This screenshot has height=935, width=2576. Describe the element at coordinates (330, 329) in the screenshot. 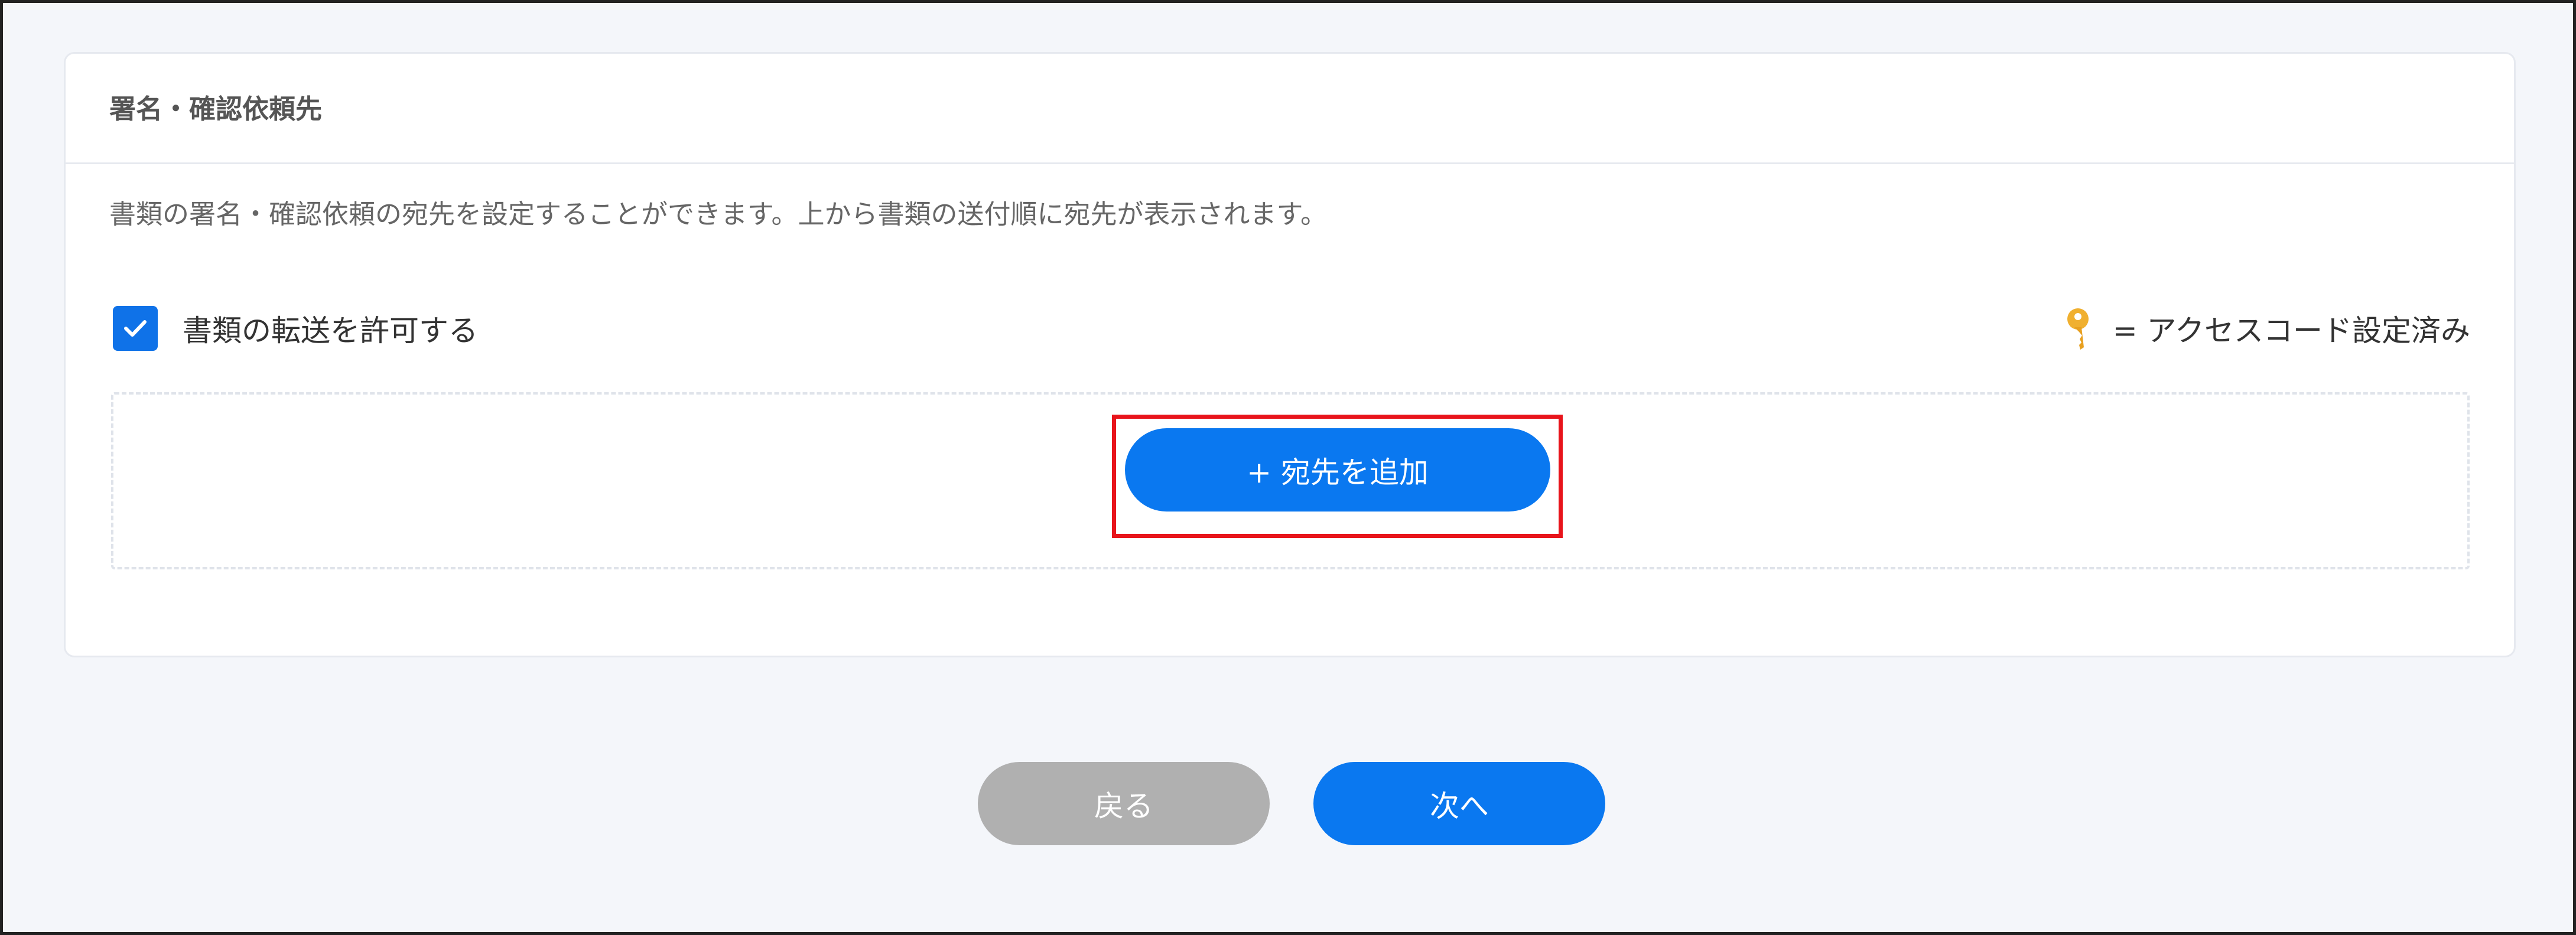

I see `forwarding-checkbox-label: 書類の転送を許可する` at that location.